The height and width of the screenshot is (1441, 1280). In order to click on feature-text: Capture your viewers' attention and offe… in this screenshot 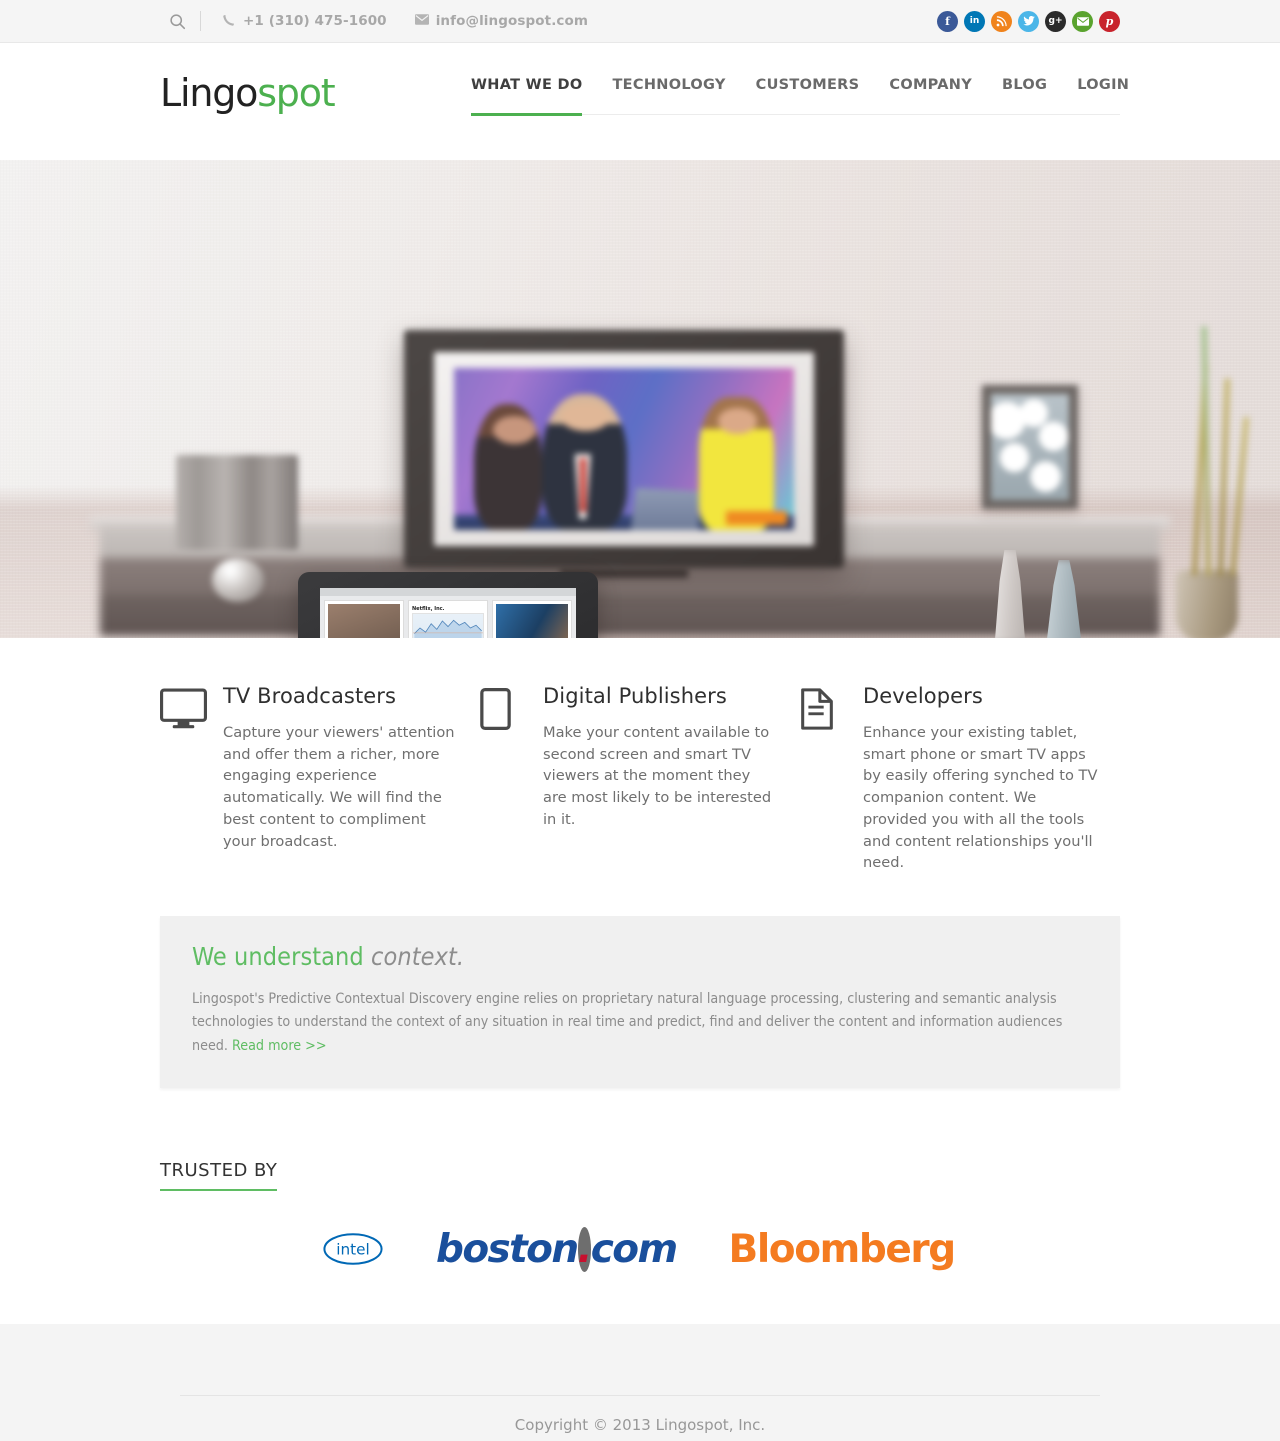, I will do `click(339, 787)`.